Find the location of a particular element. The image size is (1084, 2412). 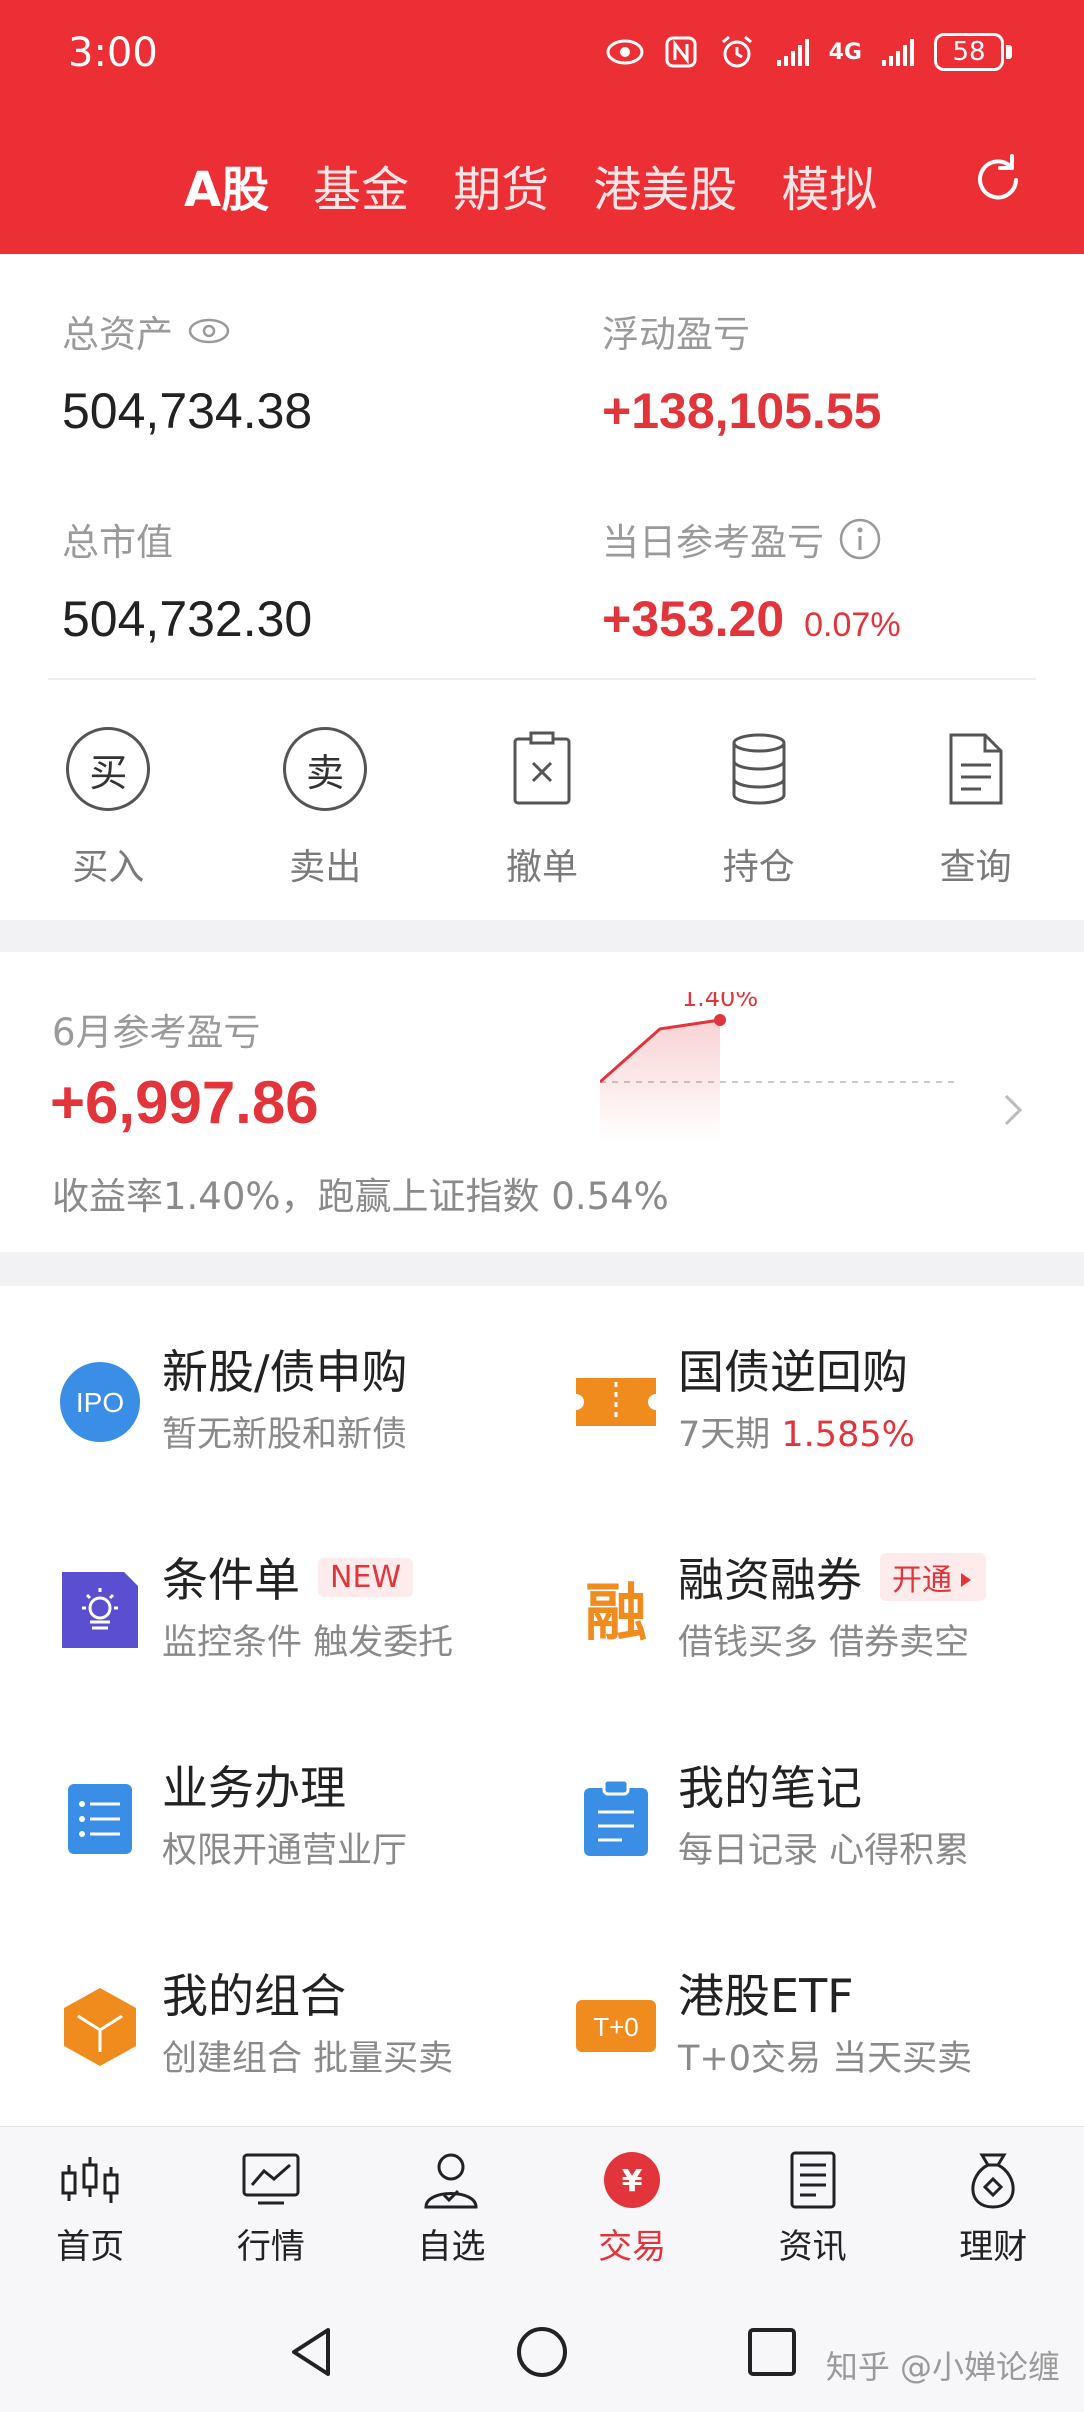

recents-square-icon is located at coordinates (772, 2352).